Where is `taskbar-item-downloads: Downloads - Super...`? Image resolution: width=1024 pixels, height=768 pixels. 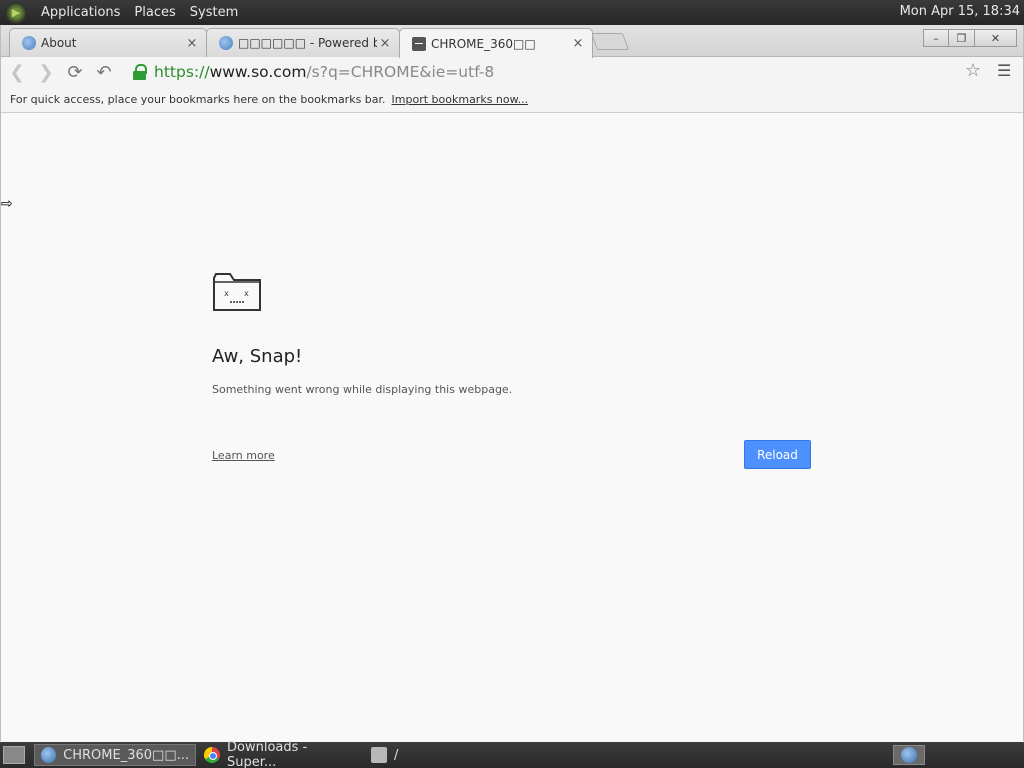 taskbar-item-downloads: Downloads - Super... is located at coordinates (280, 754).